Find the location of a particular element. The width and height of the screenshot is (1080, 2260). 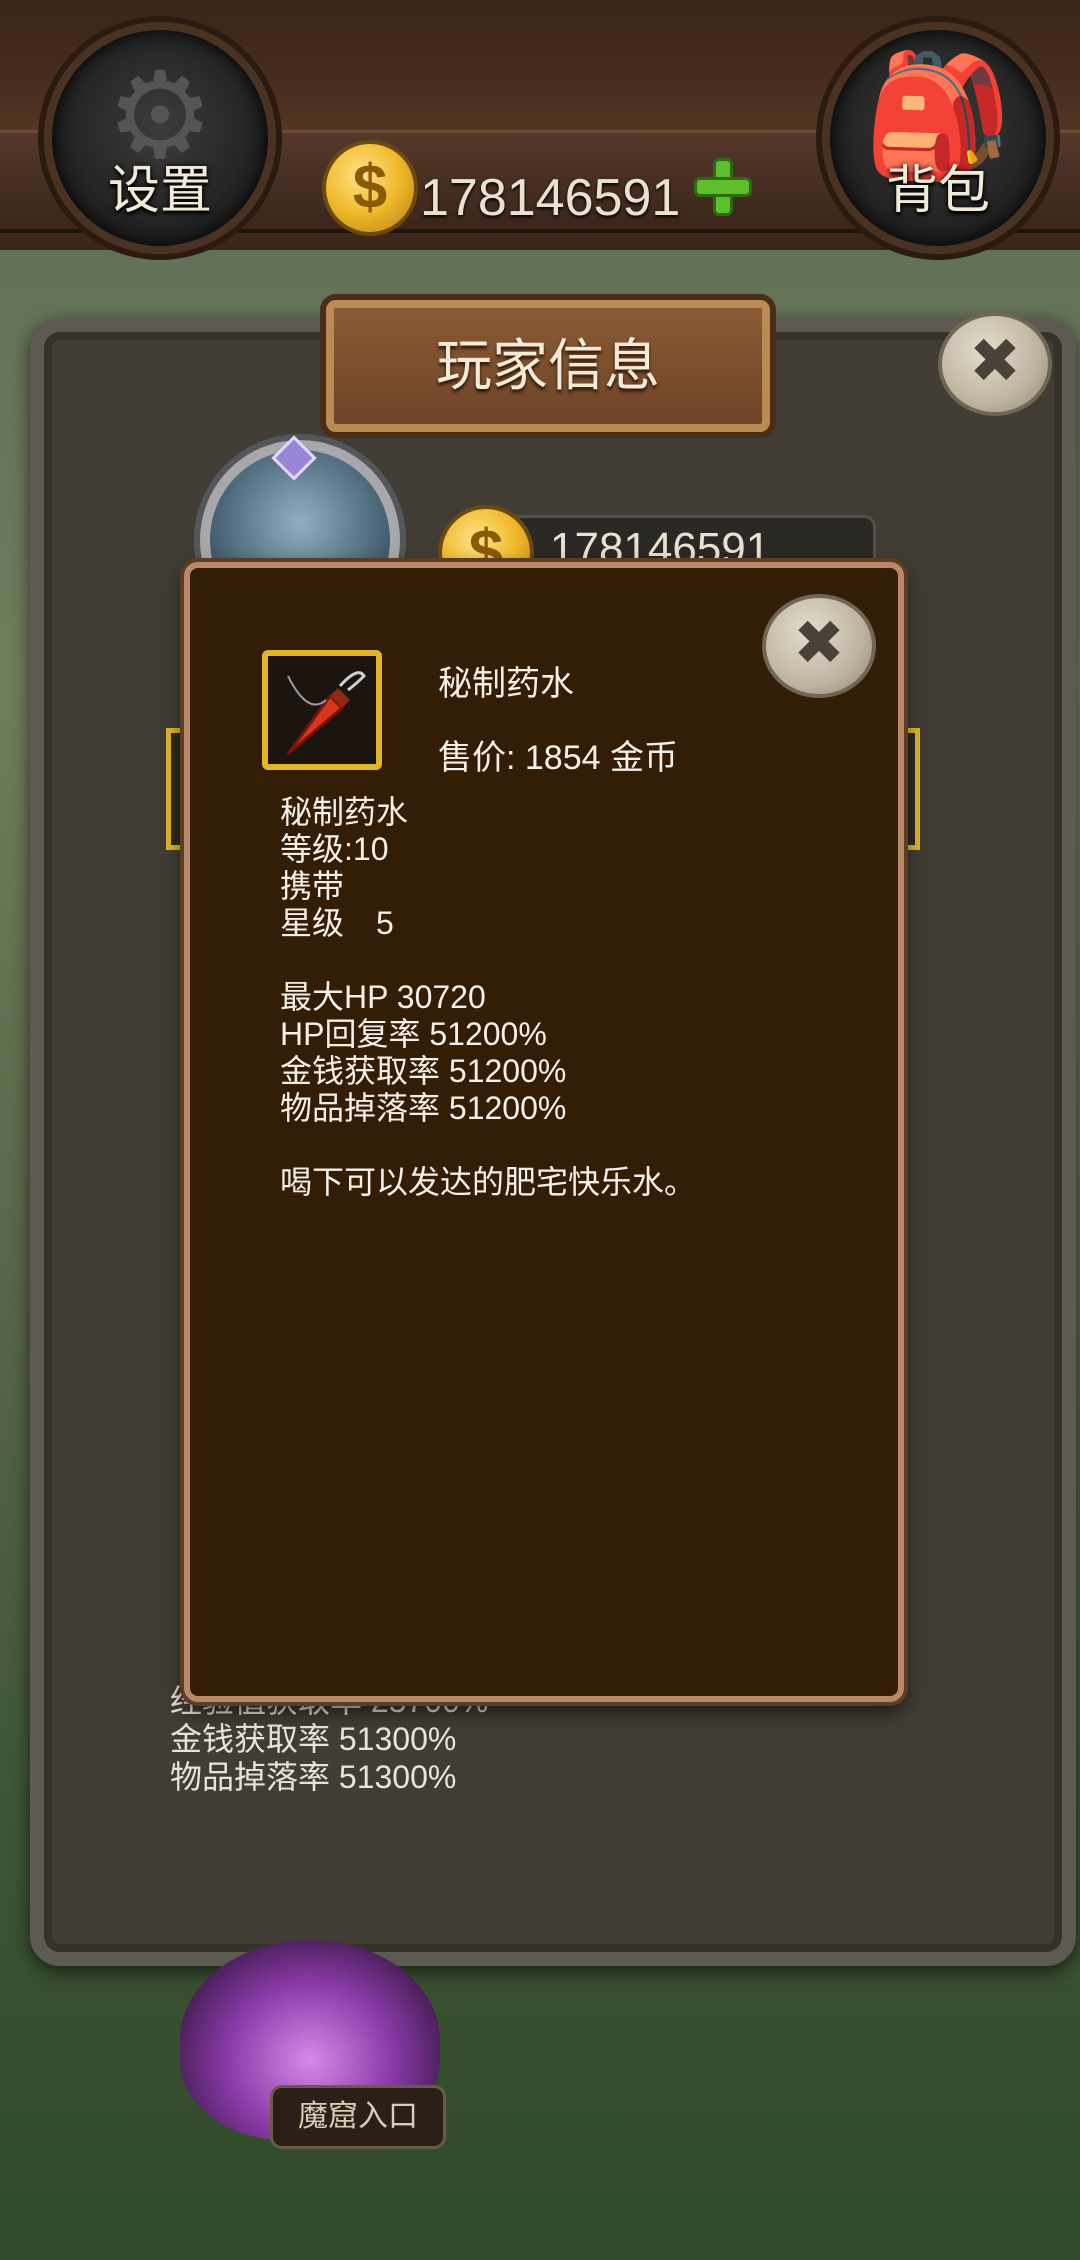

panel-title: 玩家信息 is located at coordinates (548, 365).